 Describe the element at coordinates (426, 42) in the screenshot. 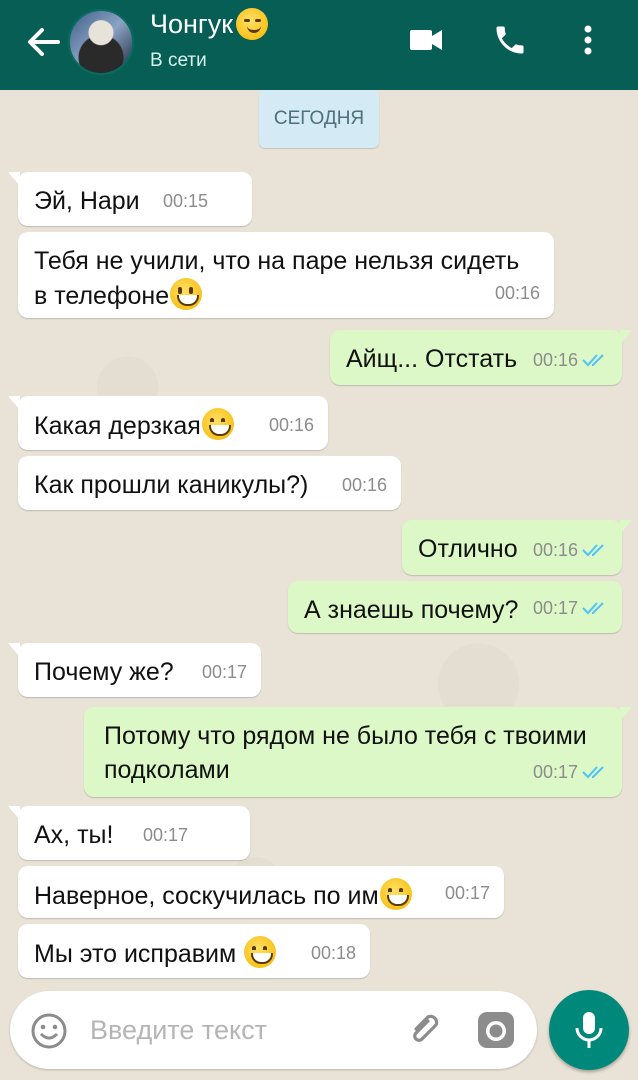

I see `video-call-icon` at that location.